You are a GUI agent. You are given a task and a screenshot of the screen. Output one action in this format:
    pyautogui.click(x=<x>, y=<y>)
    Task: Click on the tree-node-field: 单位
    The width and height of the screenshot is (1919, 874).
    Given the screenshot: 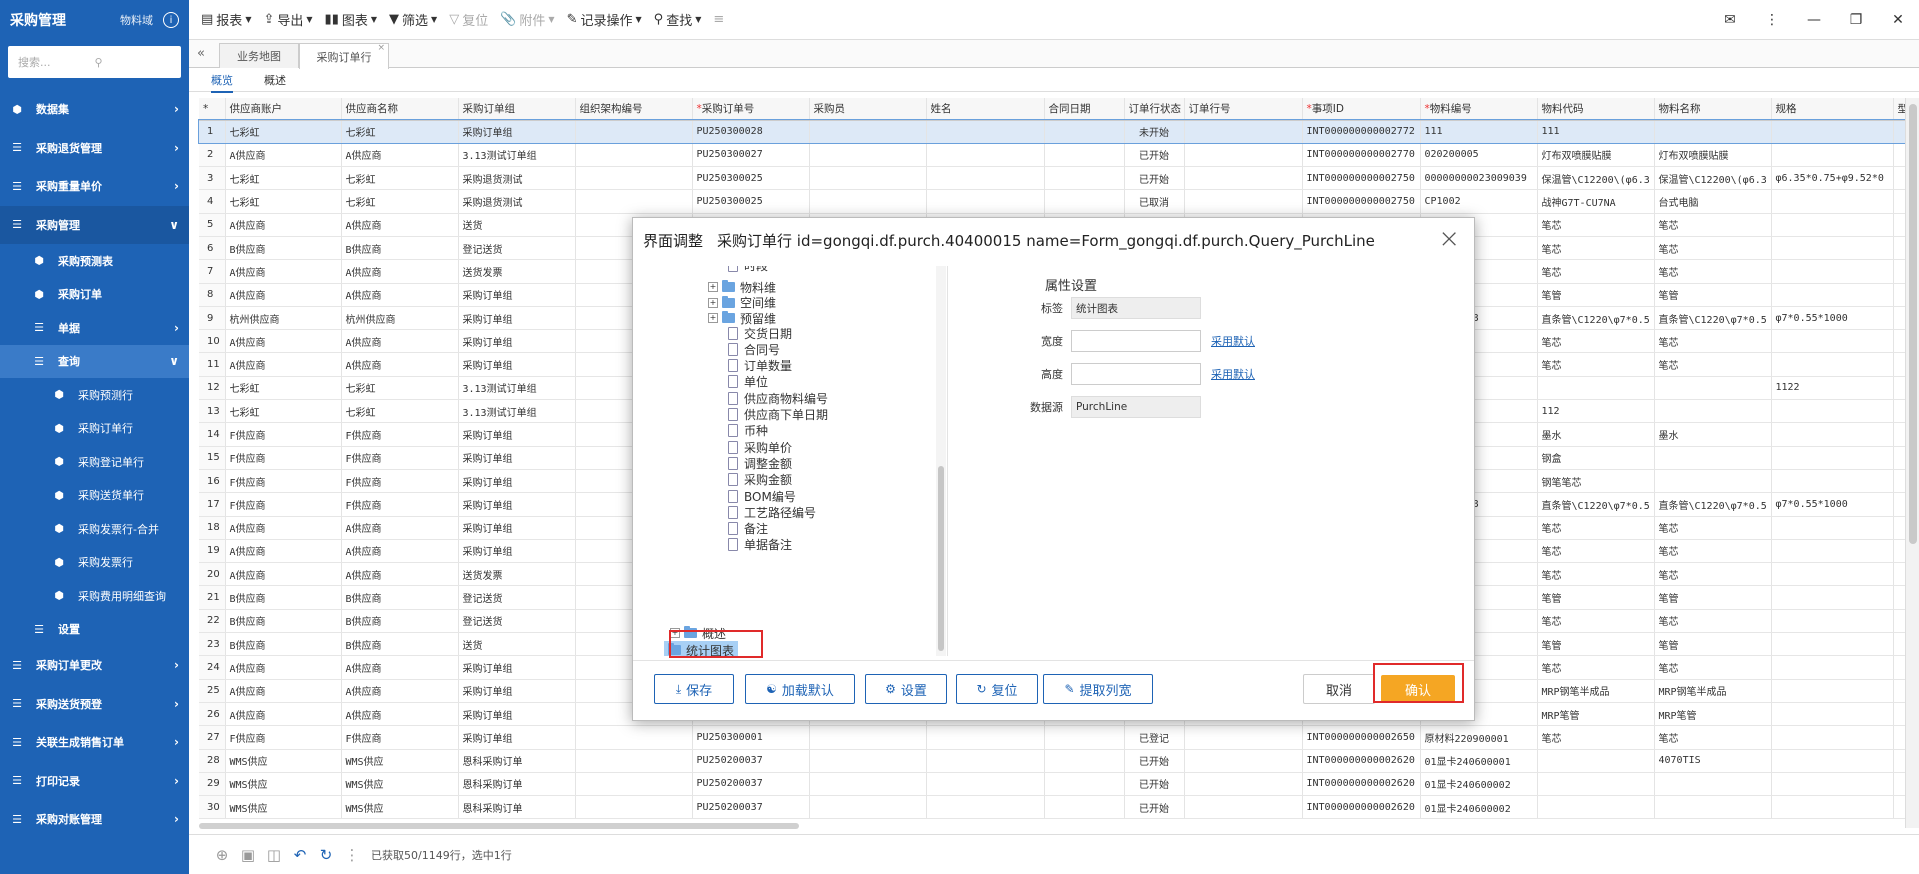 What is the action you would take?
    pyautogui.click(x=748, y=382)
    